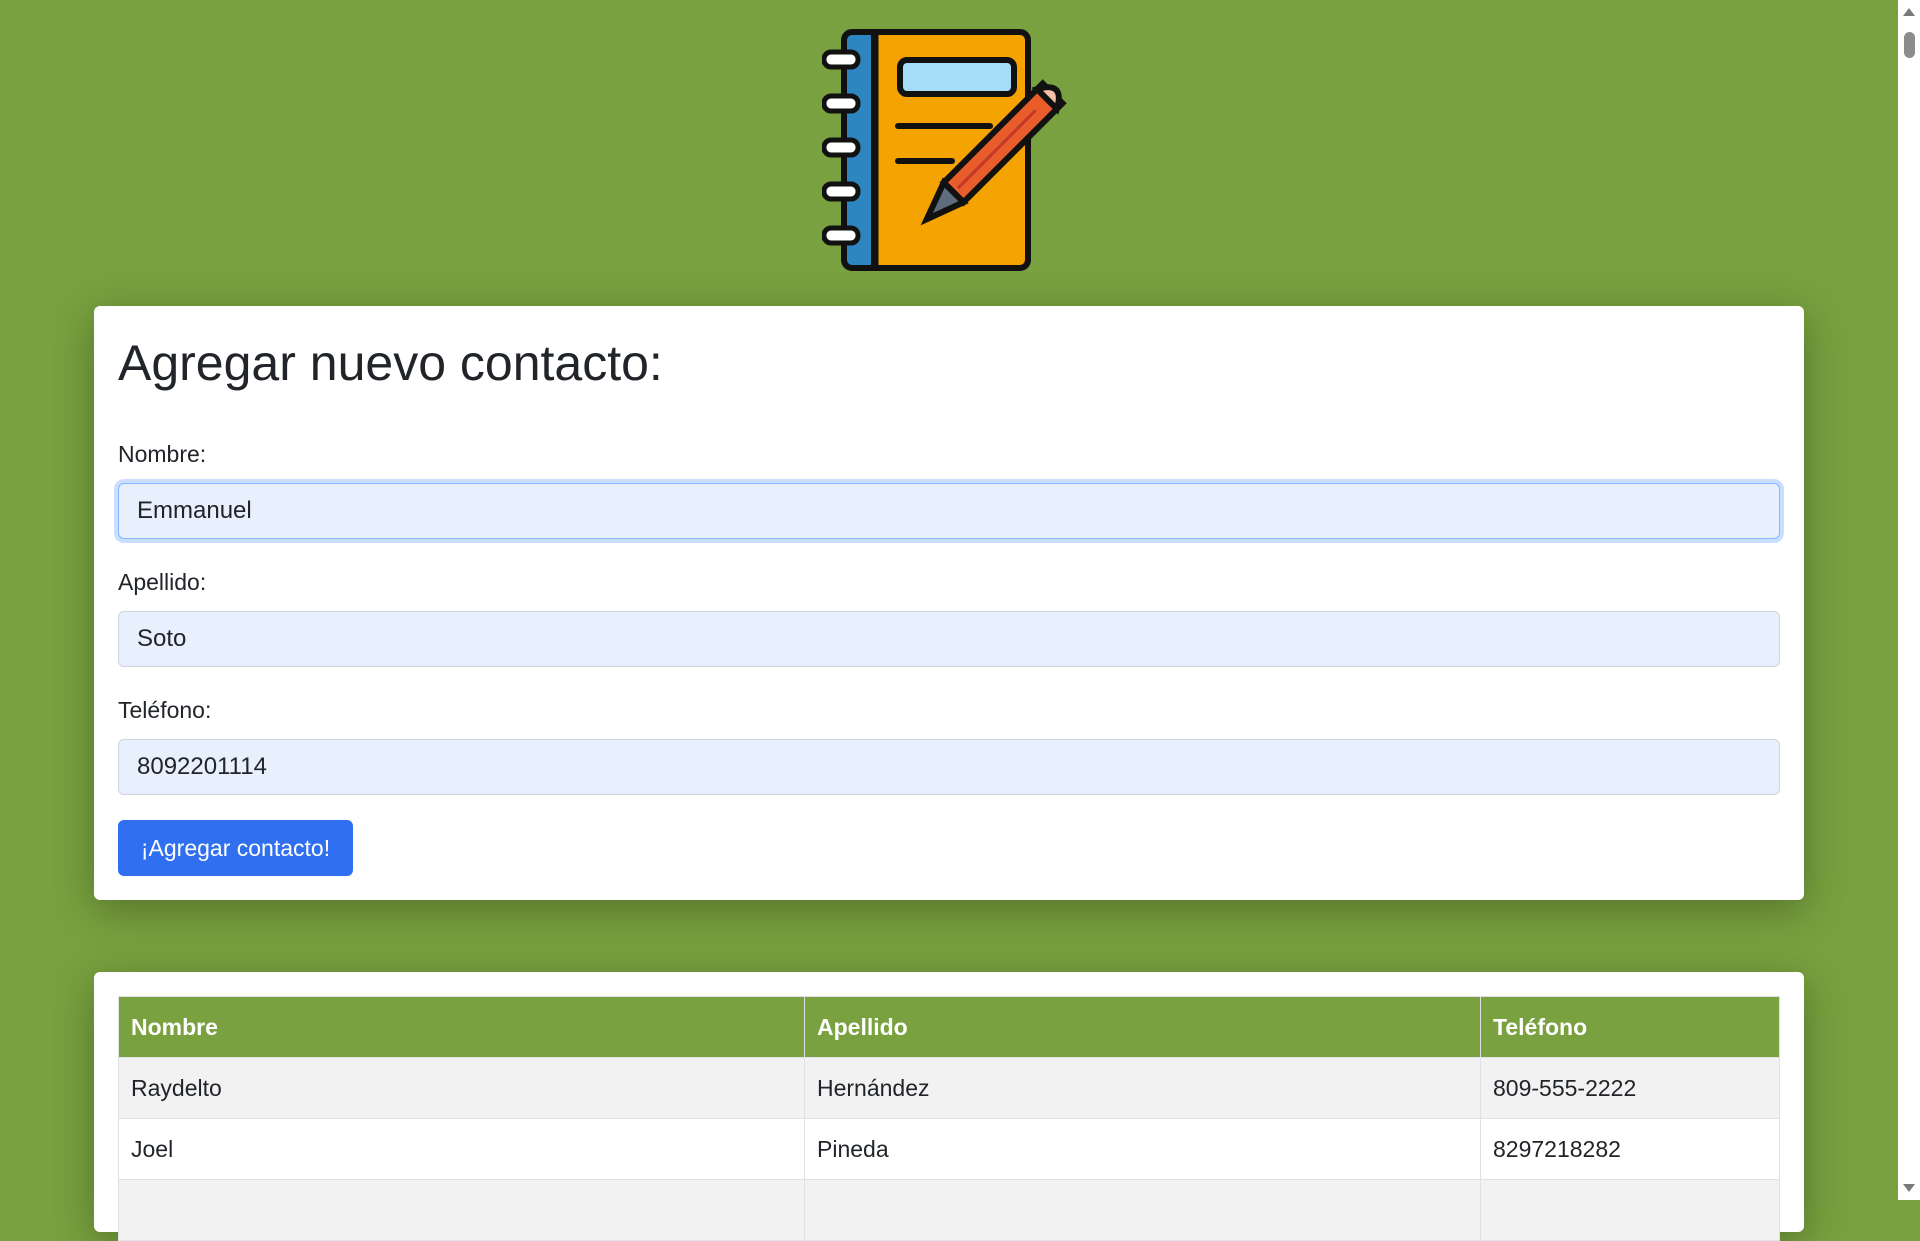 The image size is (1920, 1241). I want to click on table-header-row: Nombre Apellido Teléfono, so click(949, 1027).